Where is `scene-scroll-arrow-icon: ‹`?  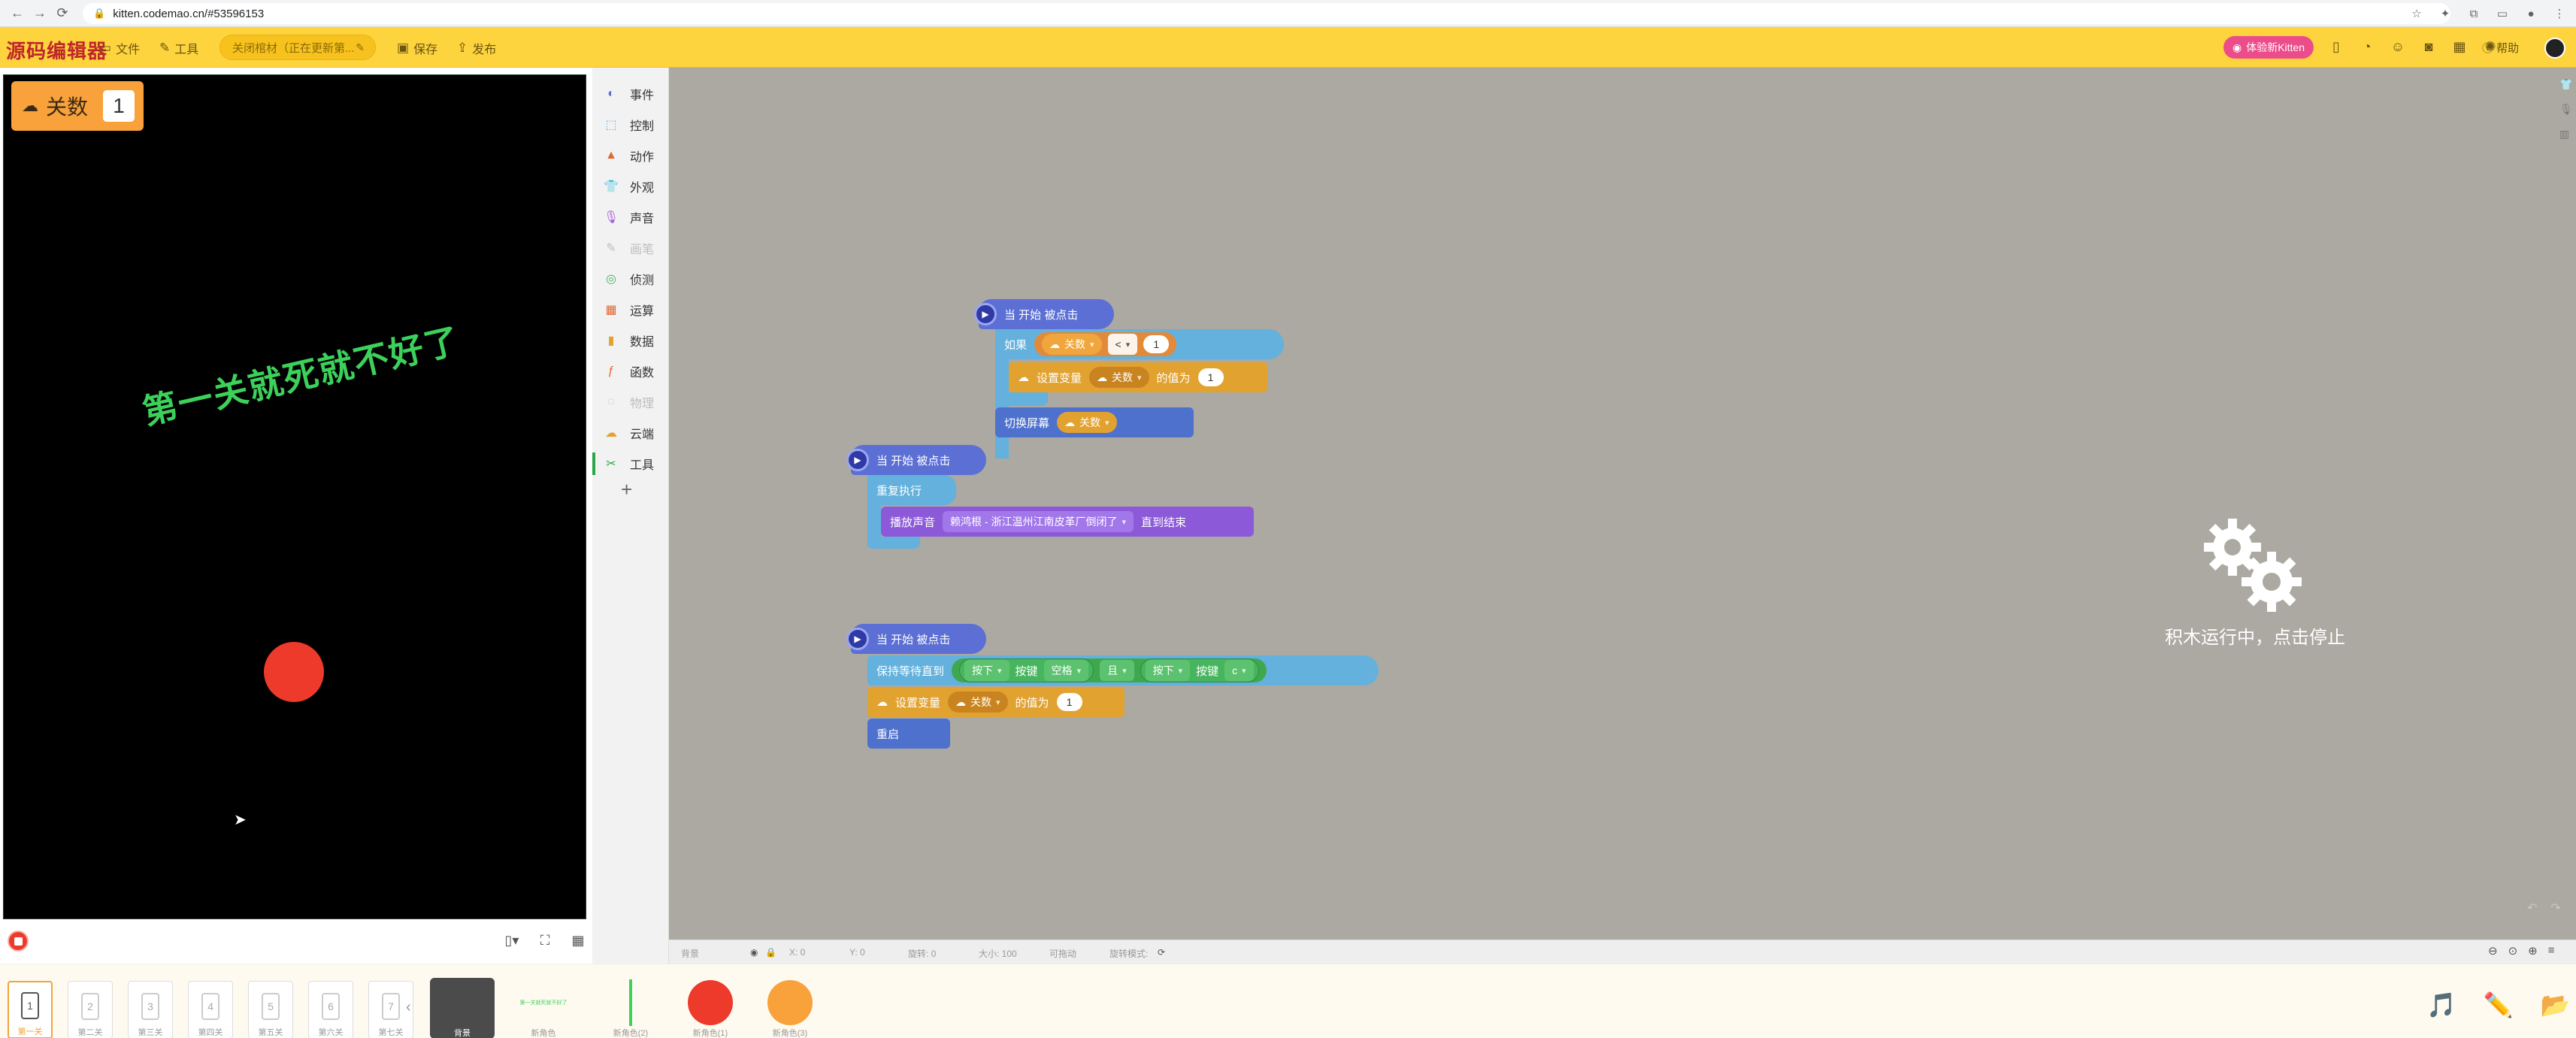 scene-scroll-arrow-icon: ‹ is located at coordinates (408, 1008).